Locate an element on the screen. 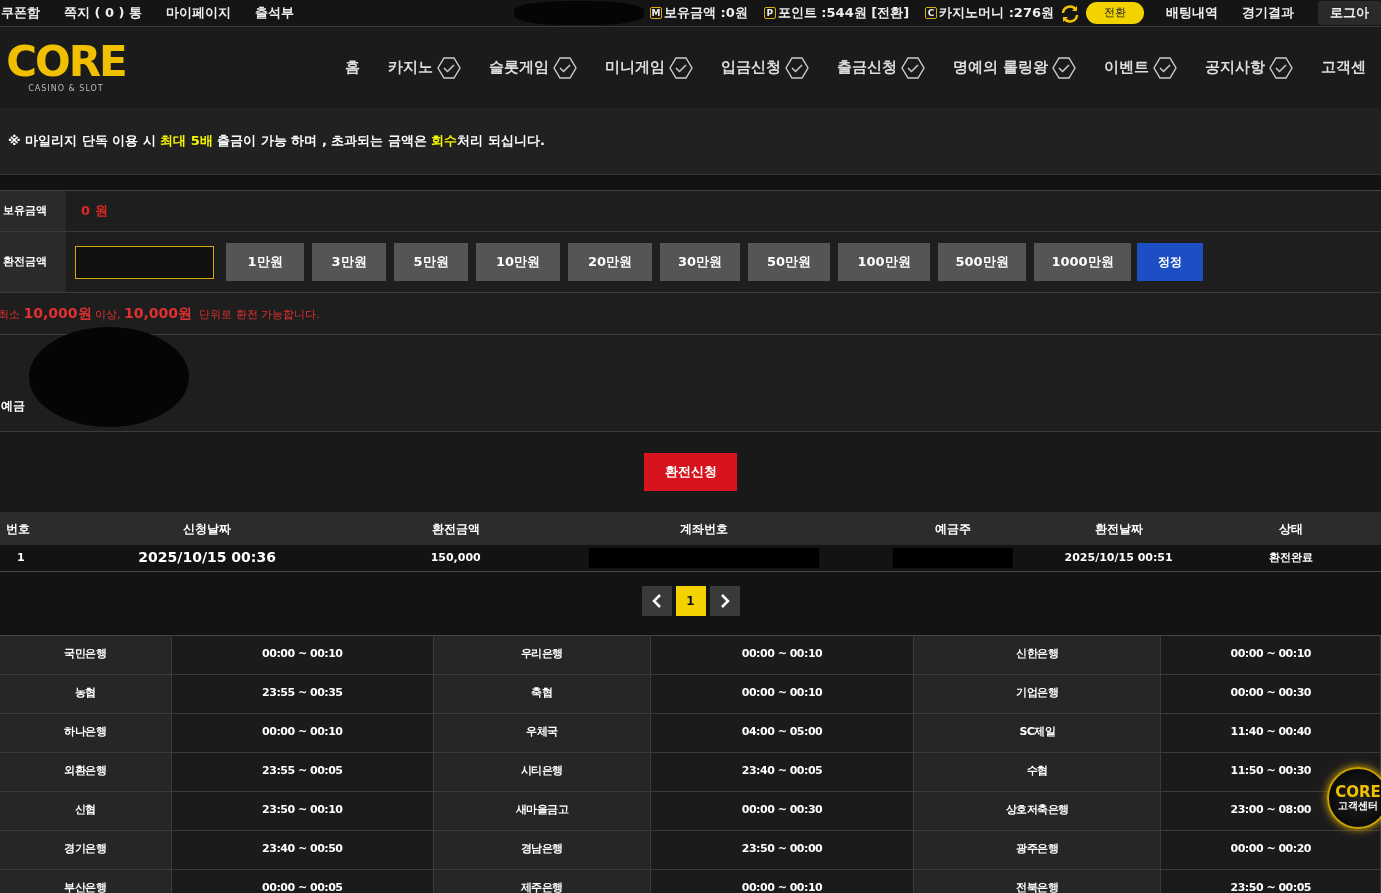 Image resolution: width=1381 pixels, height=893 pixels. top-link: 마이페이지 is located at coordinates (199, 13).